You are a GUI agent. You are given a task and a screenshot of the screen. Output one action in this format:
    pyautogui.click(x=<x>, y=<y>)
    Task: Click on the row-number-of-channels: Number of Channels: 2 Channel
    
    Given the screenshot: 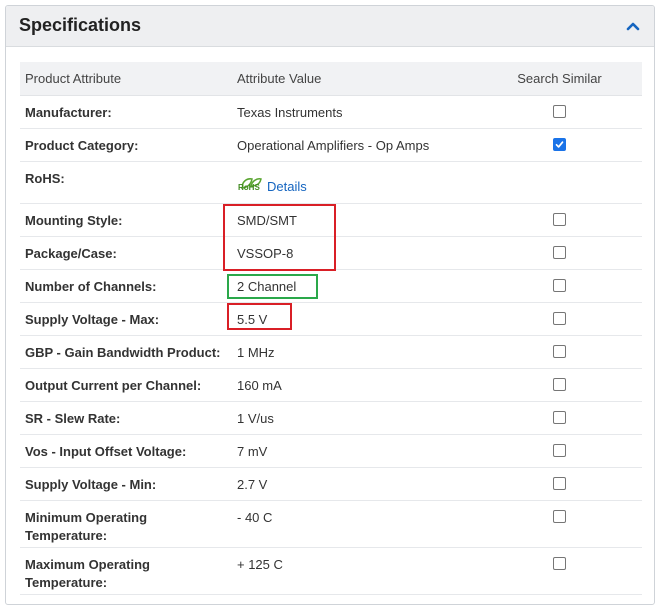 What is the action you would take?
    pyautogui.click(x=331, y=286)
    